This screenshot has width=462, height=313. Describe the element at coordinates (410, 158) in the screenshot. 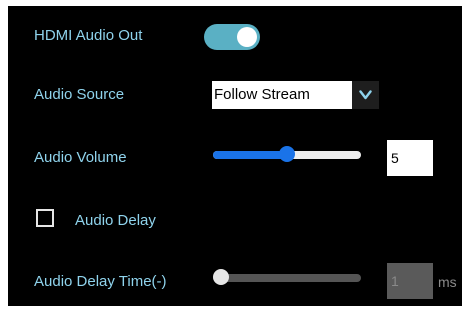

I see `audio-volume-input` at that location.